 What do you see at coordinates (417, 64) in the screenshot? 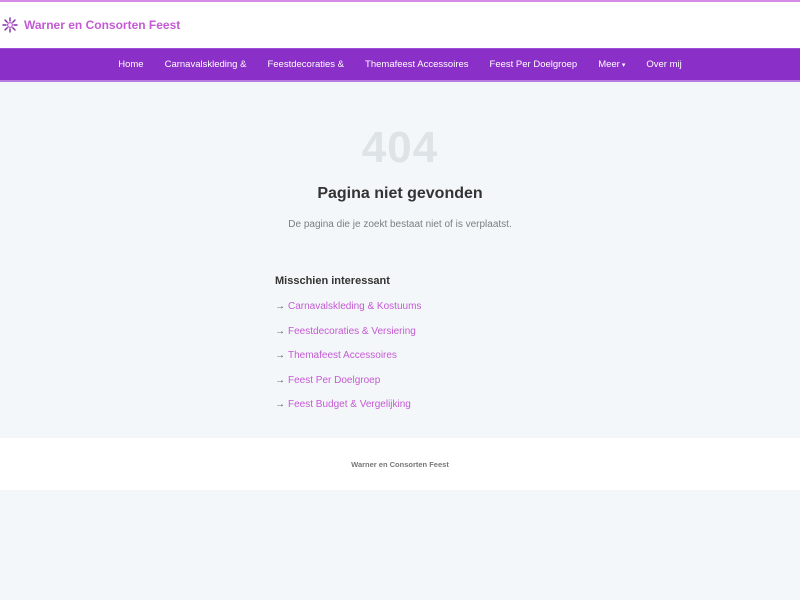
I see `nav-item-themafeest-accessoires: Themafeest Accessoires` at bounding box center [417, 64].